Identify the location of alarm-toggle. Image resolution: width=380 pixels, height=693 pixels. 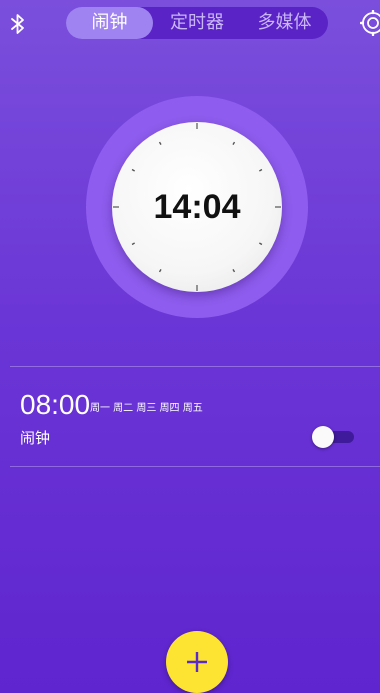
(334, 437).